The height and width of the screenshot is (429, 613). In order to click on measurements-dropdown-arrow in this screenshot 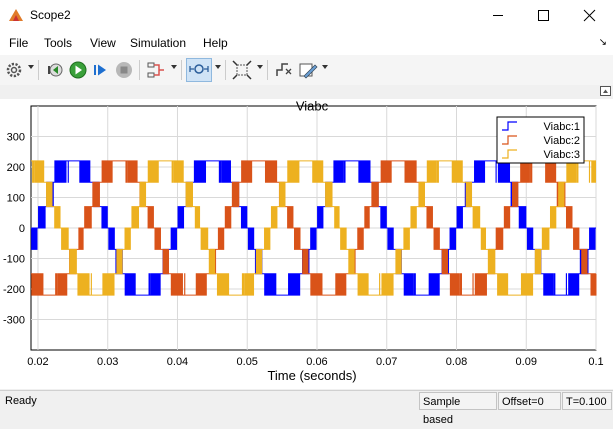, I will do `click(325, 67)`.